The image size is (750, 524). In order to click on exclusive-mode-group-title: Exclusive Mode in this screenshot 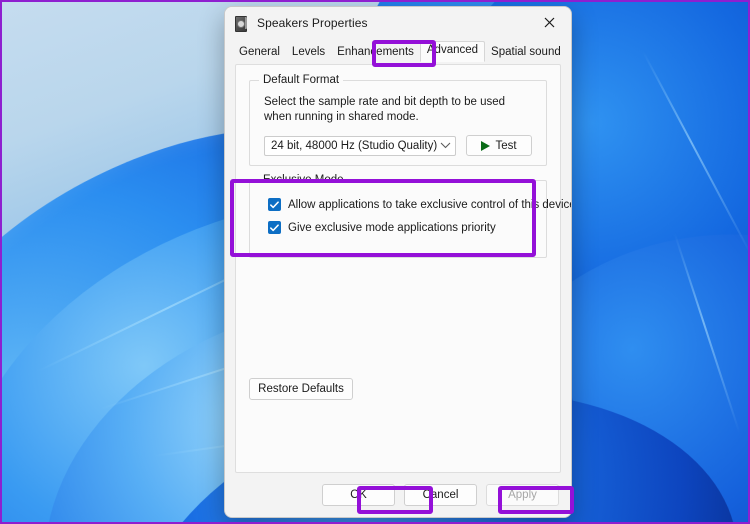, I will do `click(303, 180)`.